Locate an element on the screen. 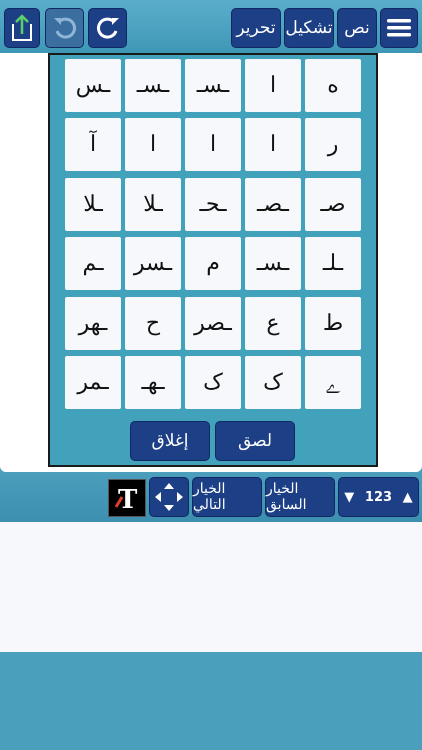 Image resolution: width=422 pixels, height=750 pixels. hamburger-menu-icon is located at coordinates (399, 28).